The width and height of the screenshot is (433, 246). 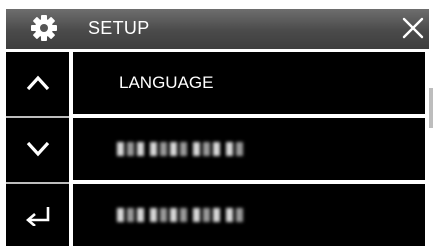 I want to click on scroll-up-button, so click(x=37, y=83).